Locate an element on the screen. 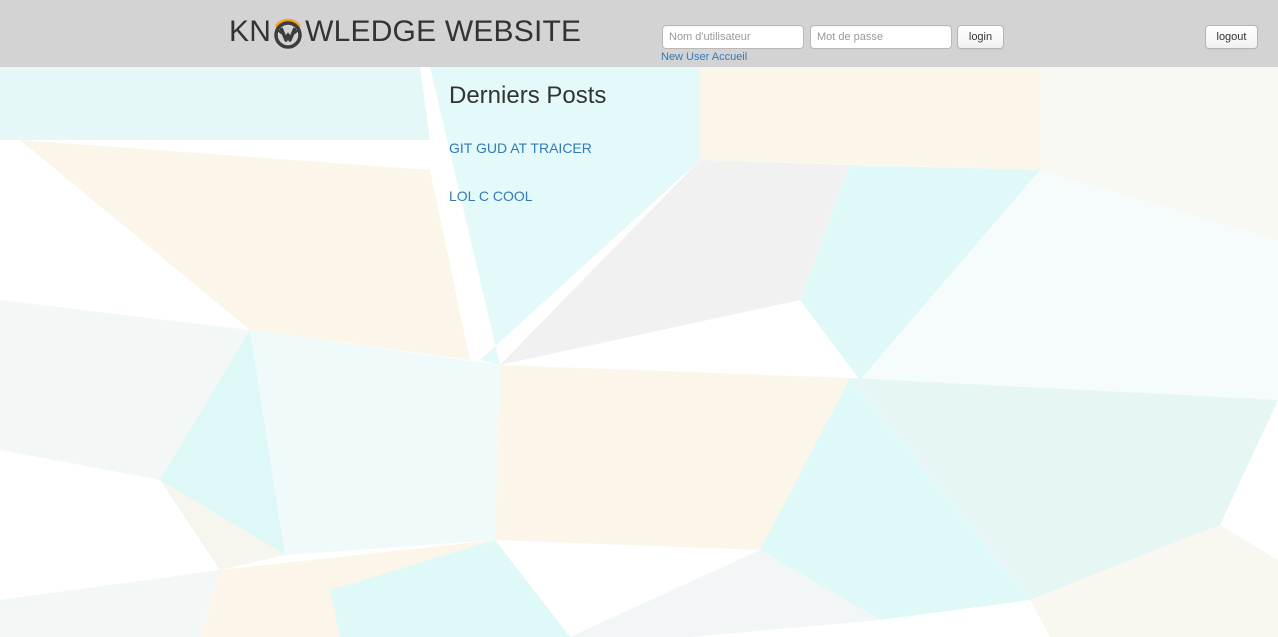 This screenshot has height=637, width=1278. new-user-link: New User Accueil is located at coordinates (704, 57).